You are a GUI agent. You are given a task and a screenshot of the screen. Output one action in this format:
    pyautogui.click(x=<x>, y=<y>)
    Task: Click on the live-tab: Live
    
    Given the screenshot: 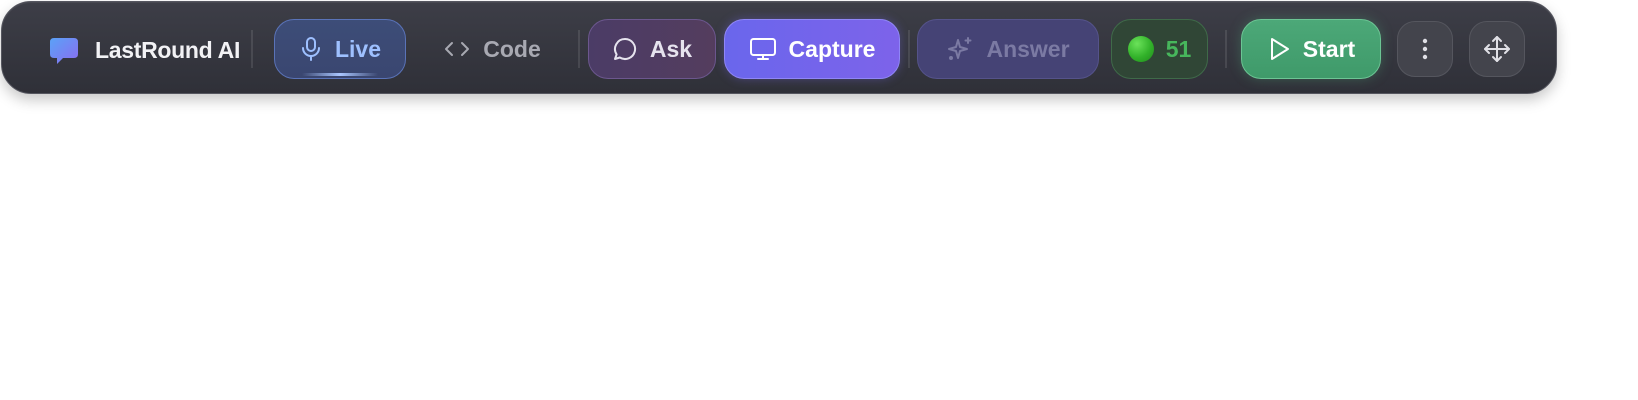 What is the action you would take?
    pyautogui.click(x=340, y=49)
    